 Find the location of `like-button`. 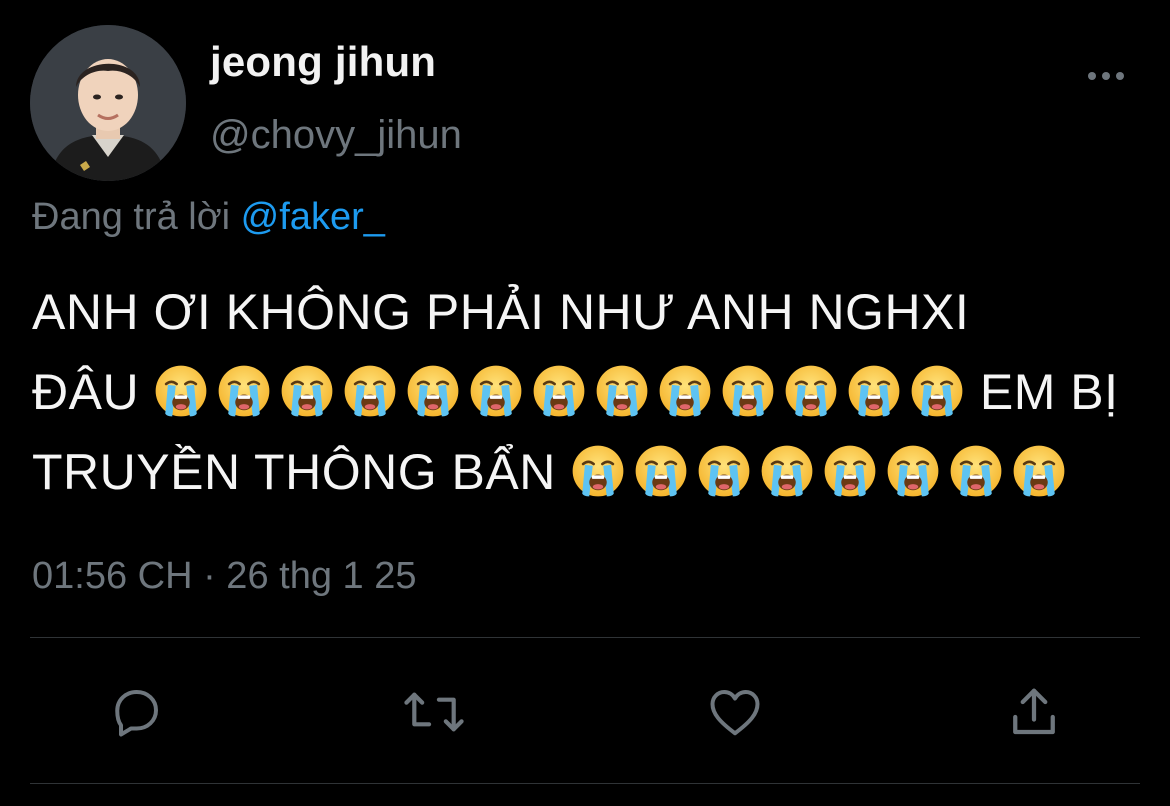

like-button is located at coordinates (735, 712).